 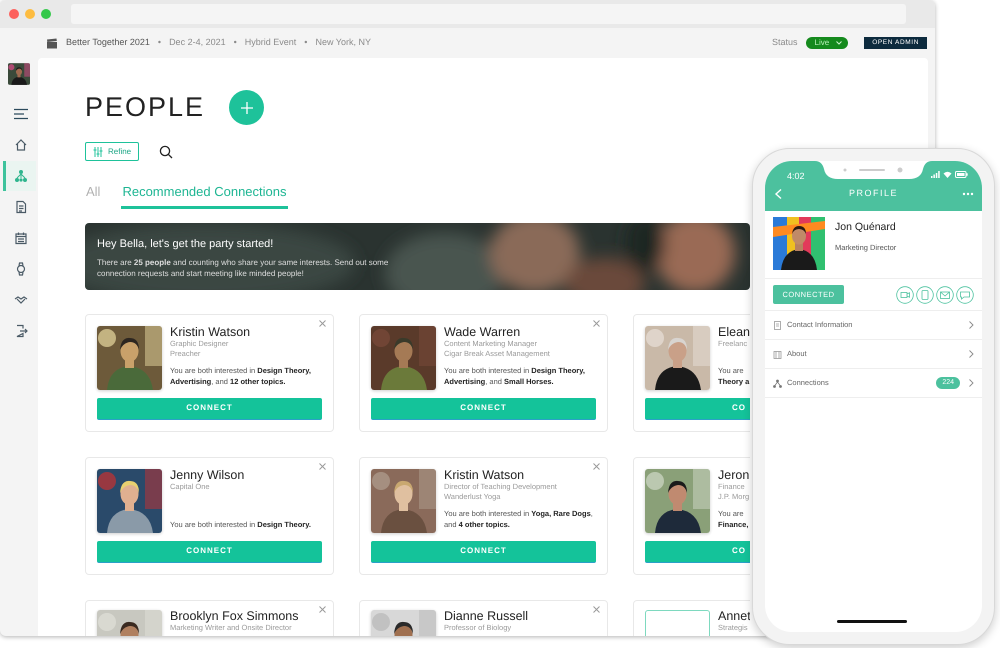 What do you see at coordinates (865, 227) in the screenshot?
I see `profile-name: Jon Quénard` at bounding box center [865, 227].